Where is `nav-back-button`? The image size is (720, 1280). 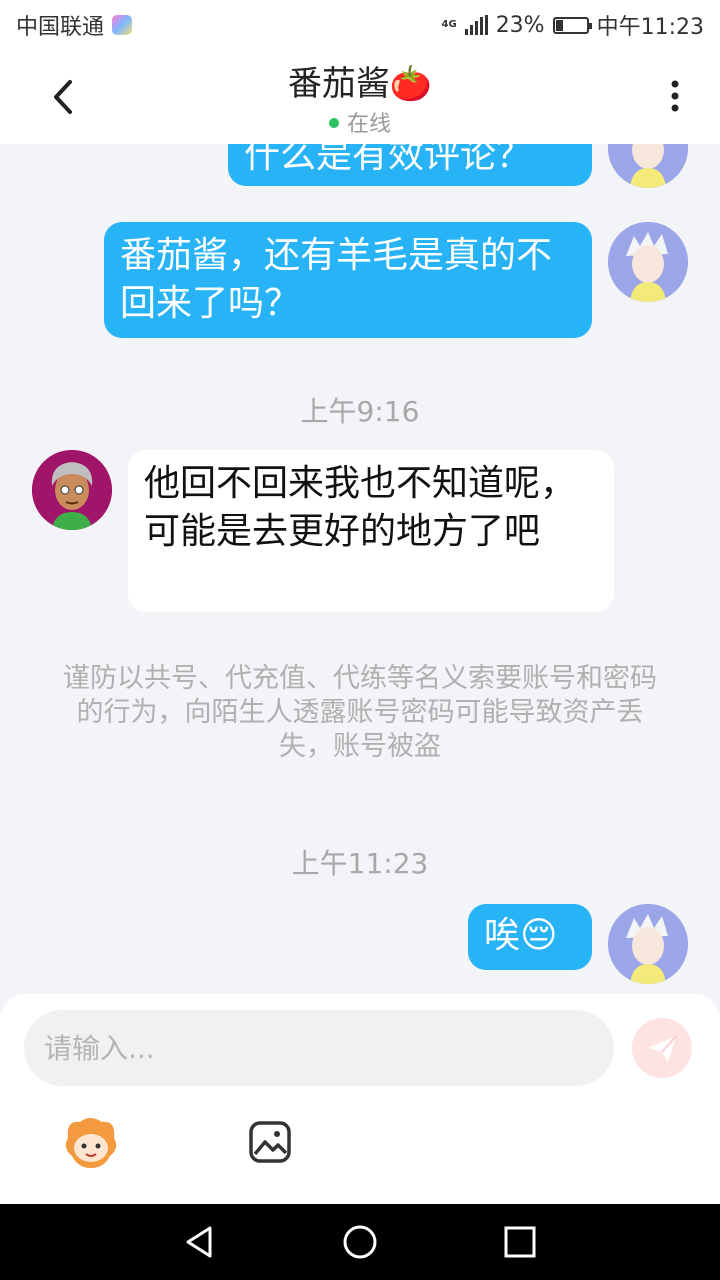 nav-back-button is located at coordinates (200, 1242).